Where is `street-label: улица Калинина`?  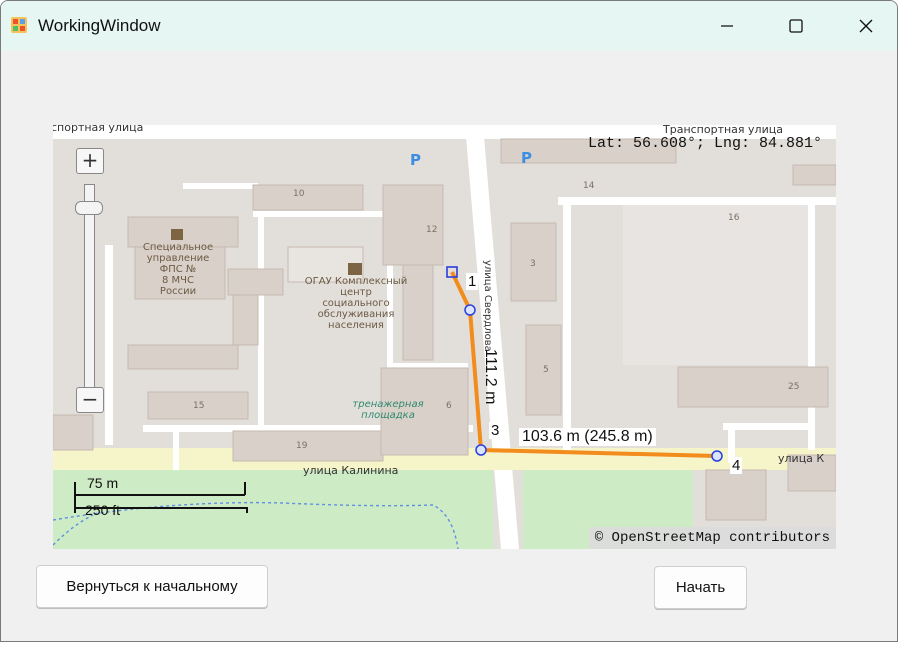
street-label: улица Калинина is located at coordinates (351, 470).